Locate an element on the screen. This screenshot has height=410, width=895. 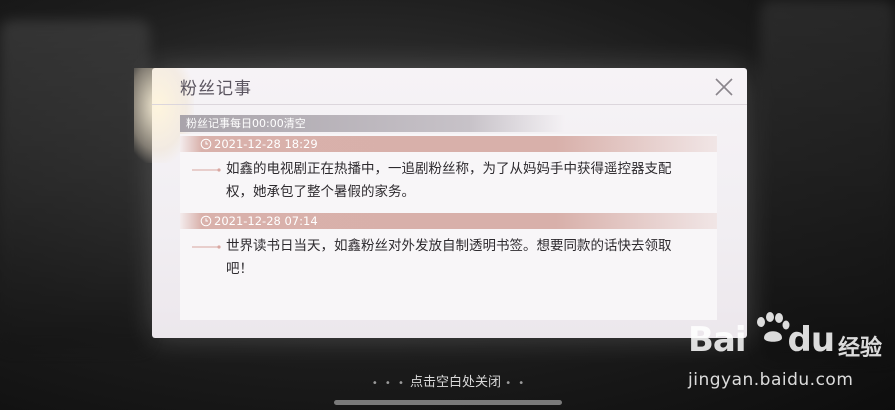
clear-notice: 粉丝记事每日00:00清空 is located at coordinates (372, 123).